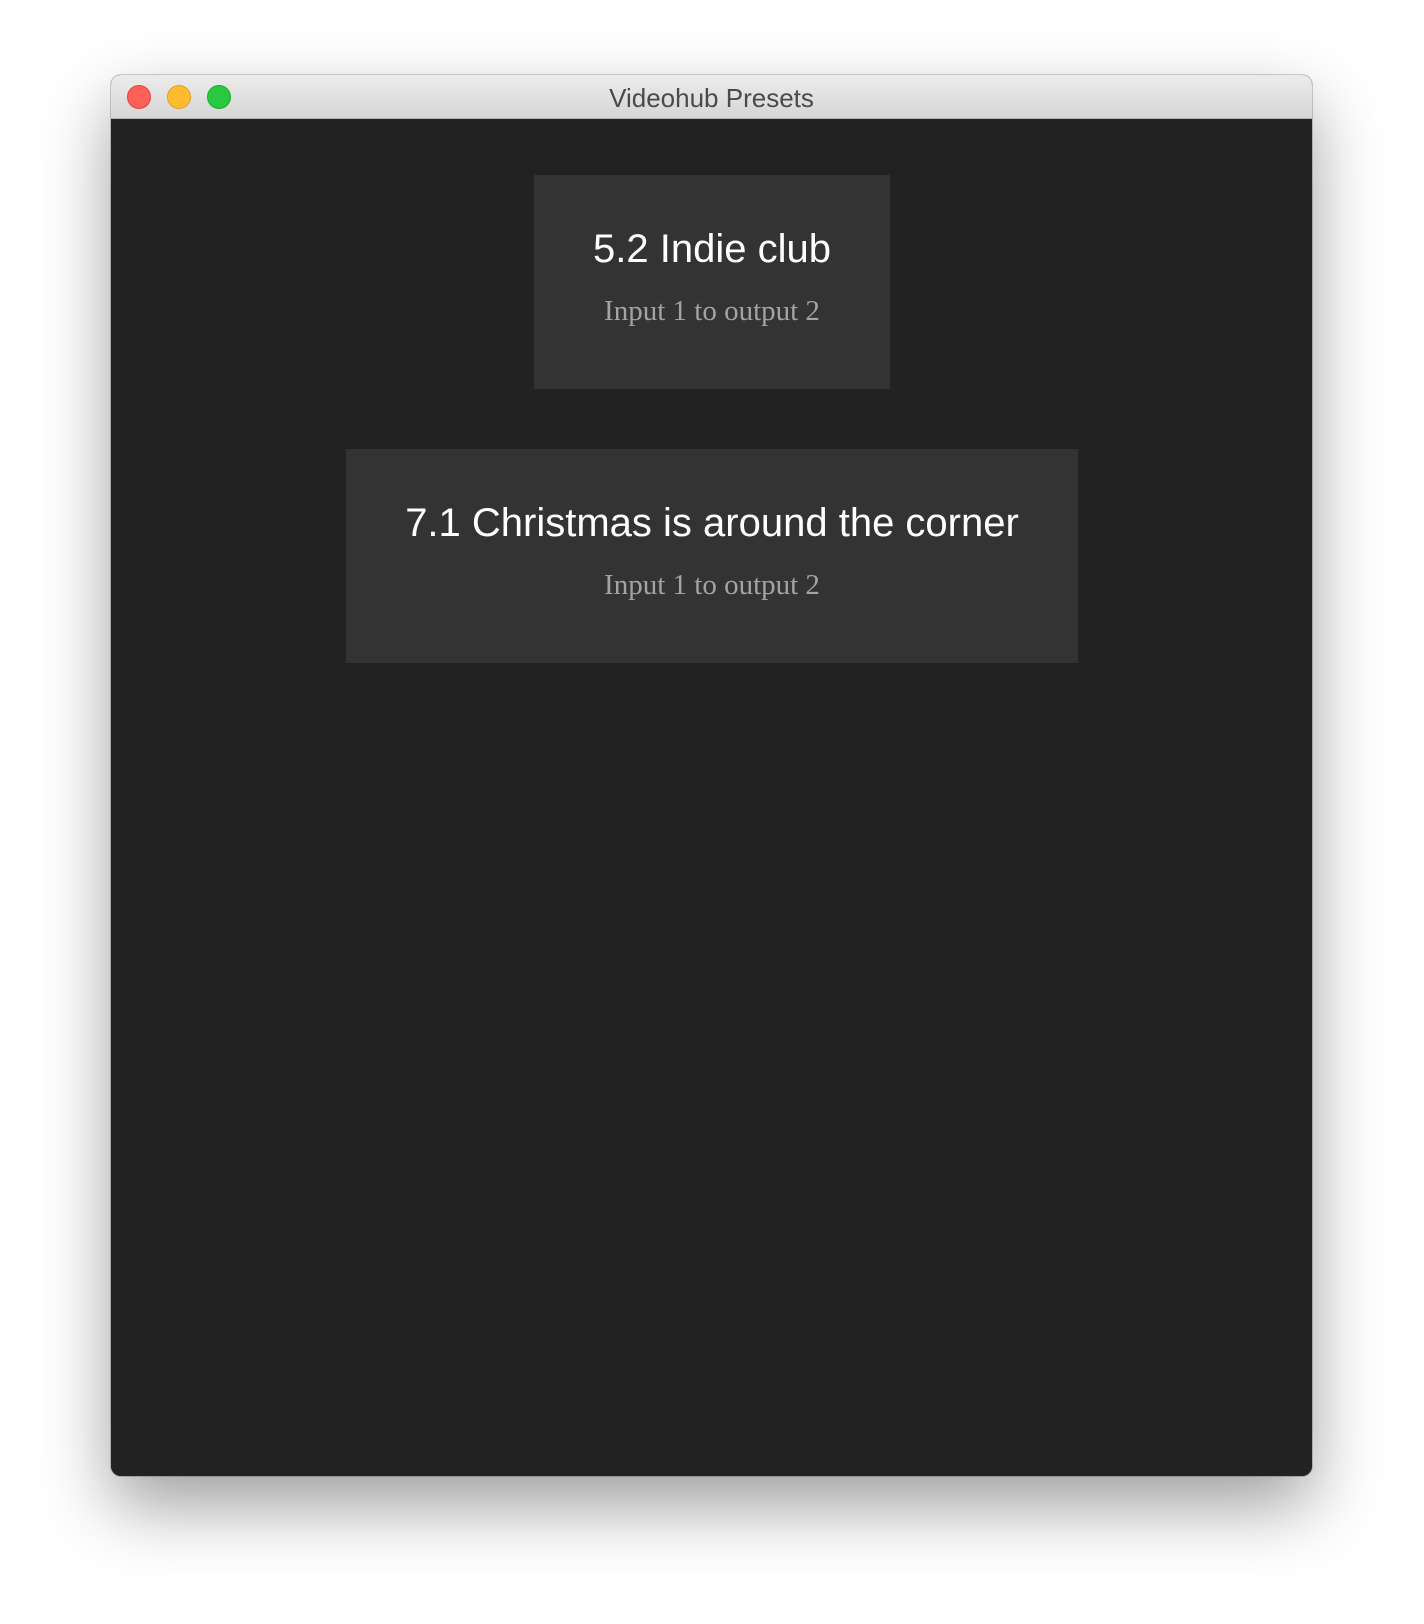 The image size is (1424, 1624). Describe the element at coordinates (712, 249) in the screenshot. I see `preset-name: 5.2 Indie club` at that location.